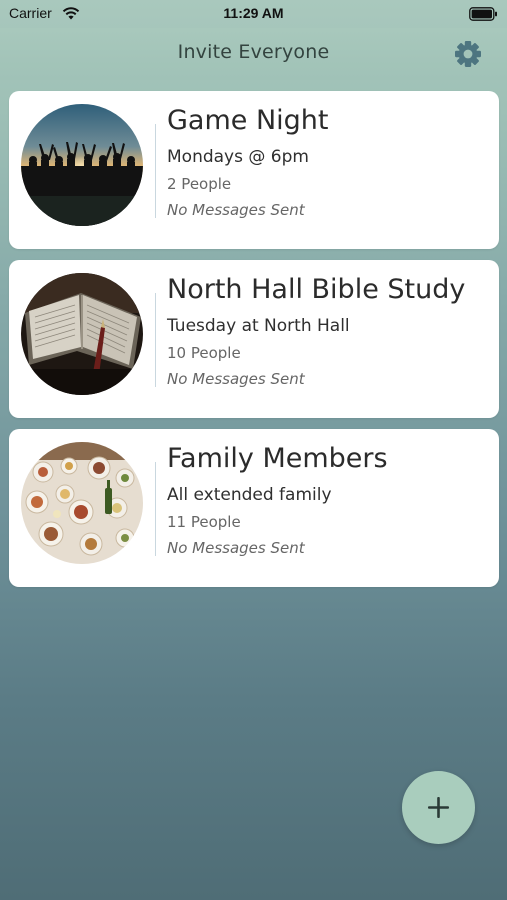 Image resolution: width=507 pixels, height=900 pixels. What do you see at coordinates (204, 353) in the screenshot?
I see `group-people-count: 10 People` at bounding box center [204, 353].